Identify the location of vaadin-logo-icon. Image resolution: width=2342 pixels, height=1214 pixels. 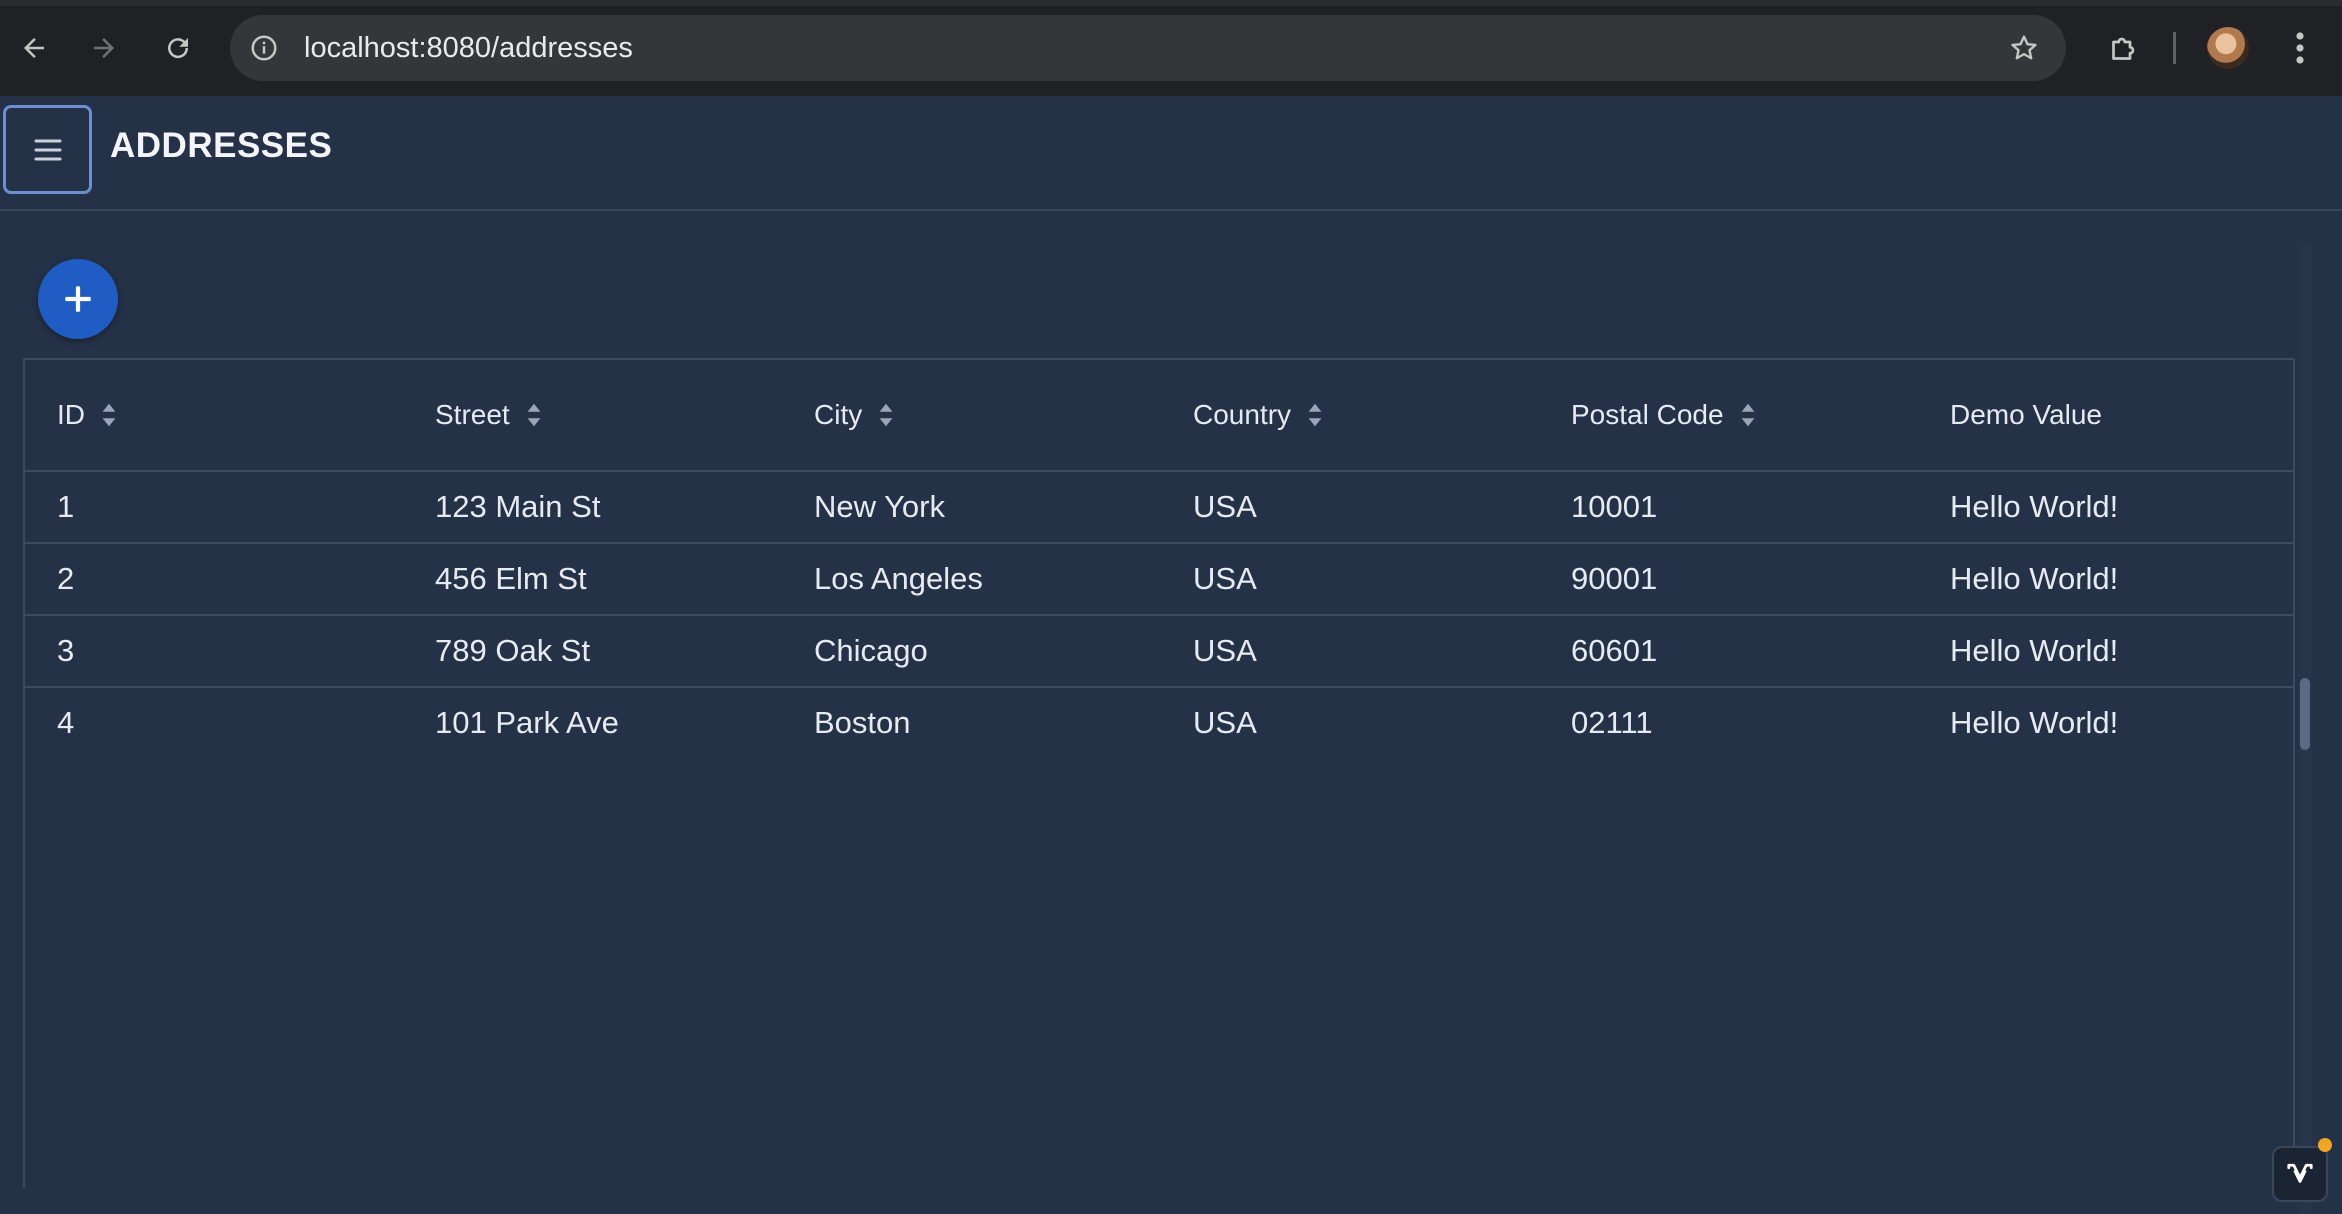
(2300, 1173).